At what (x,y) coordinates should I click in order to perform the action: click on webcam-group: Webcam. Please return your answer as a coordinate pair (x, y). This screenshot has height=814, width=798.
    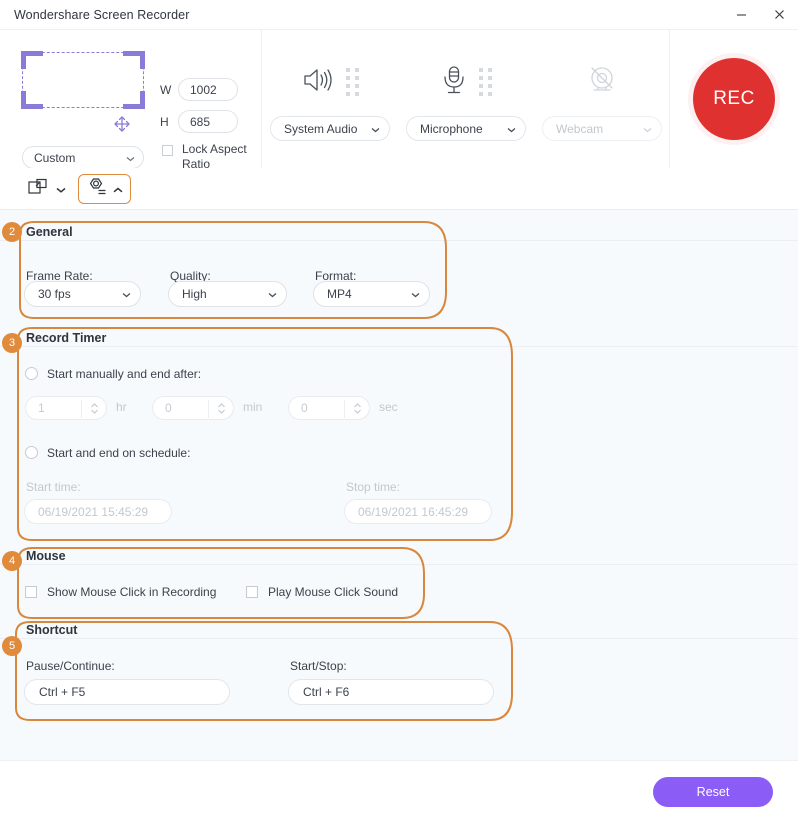
    Looking at the image, I should click on (602, 99).